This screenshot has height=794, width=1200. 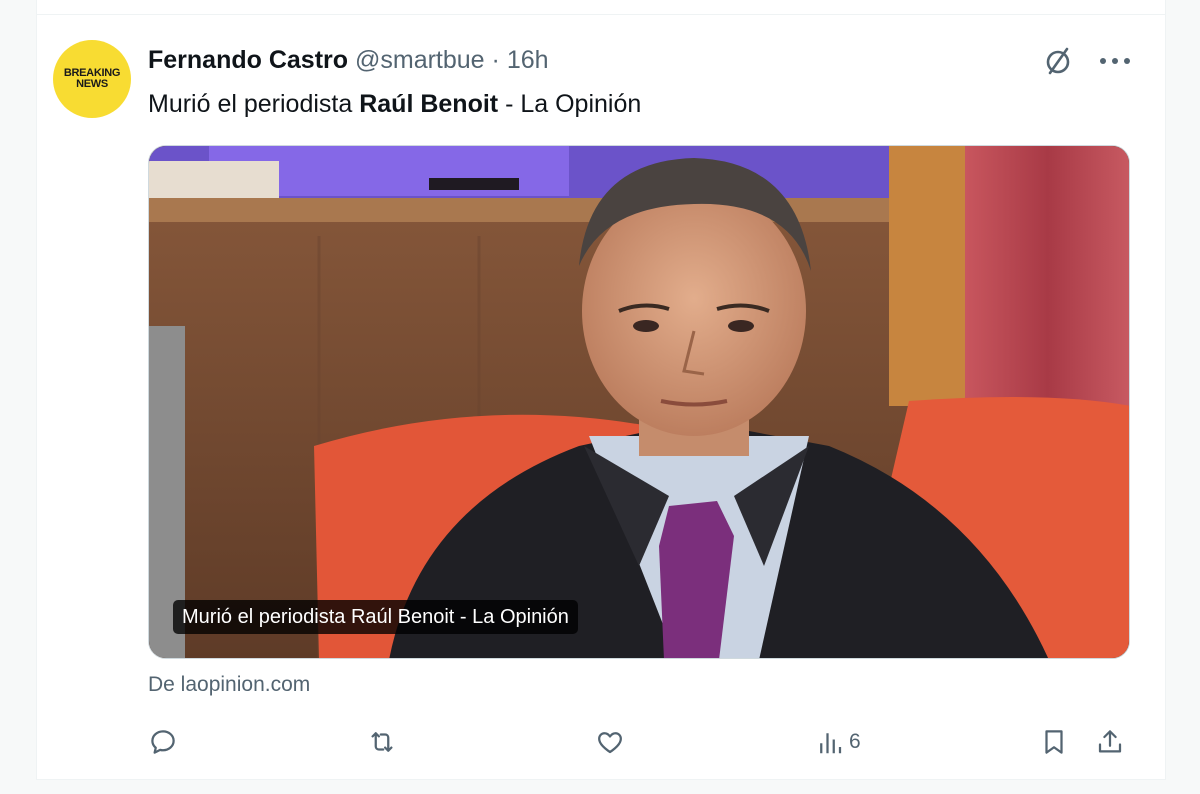 What do you see at coordinates (229, 685) in the screenshot?
I see `card-source-link: De laopinion.com` at bounding box center [229, 685].